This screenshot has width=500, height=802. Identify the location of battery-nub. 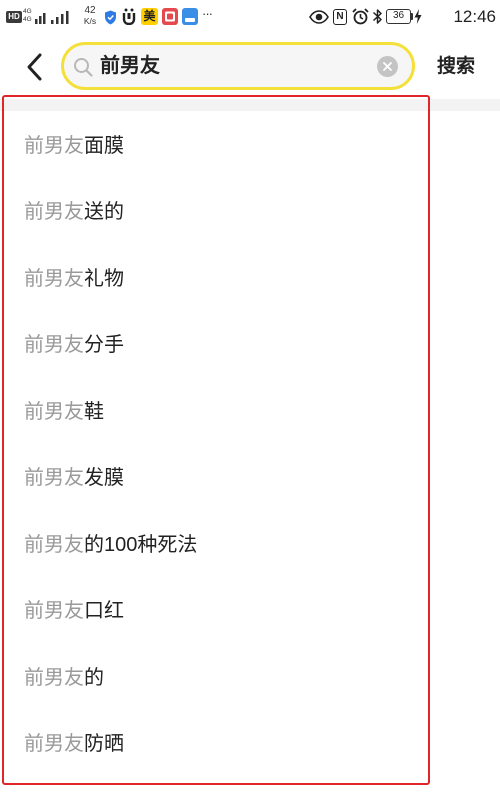
(412, 16).